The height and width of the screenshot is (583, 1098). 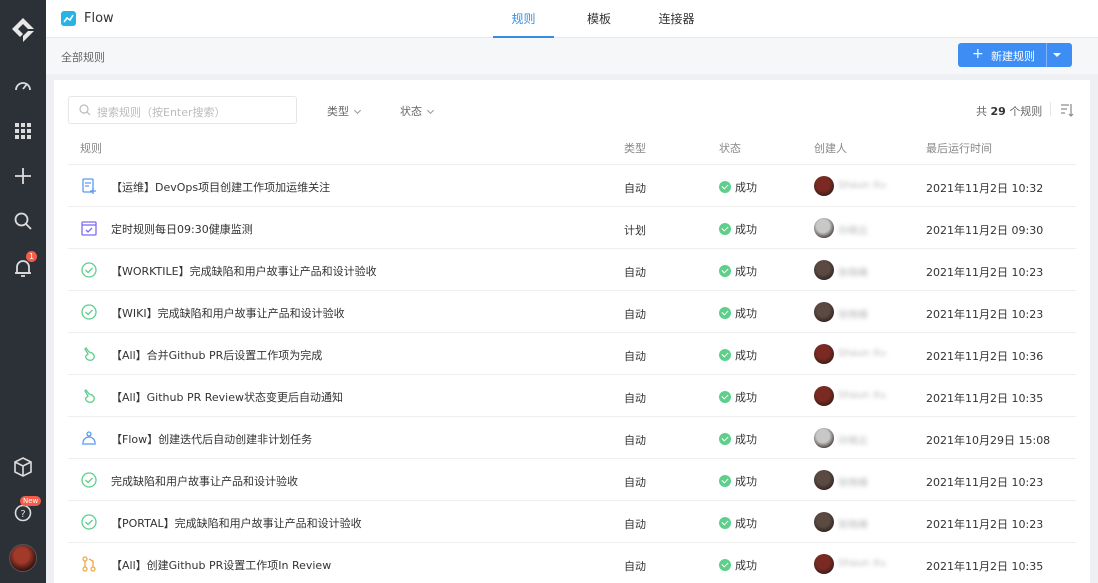 I want to click on new-rule-label: 新建规则, so click(x=1013, y=56).